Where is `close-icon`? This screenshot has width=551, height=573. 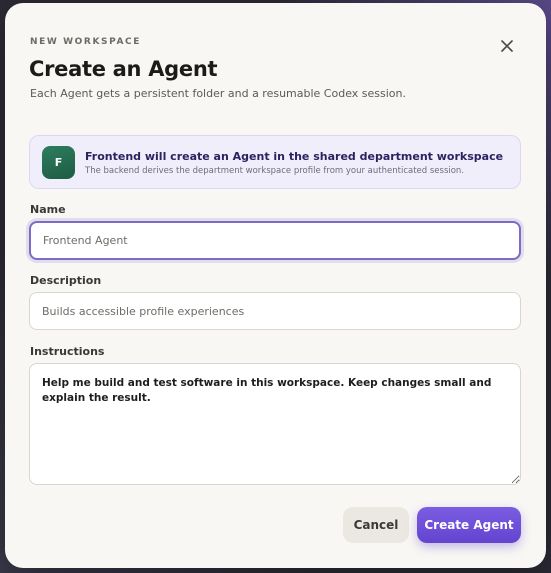
close-icon is located at coordinates (507, 46).